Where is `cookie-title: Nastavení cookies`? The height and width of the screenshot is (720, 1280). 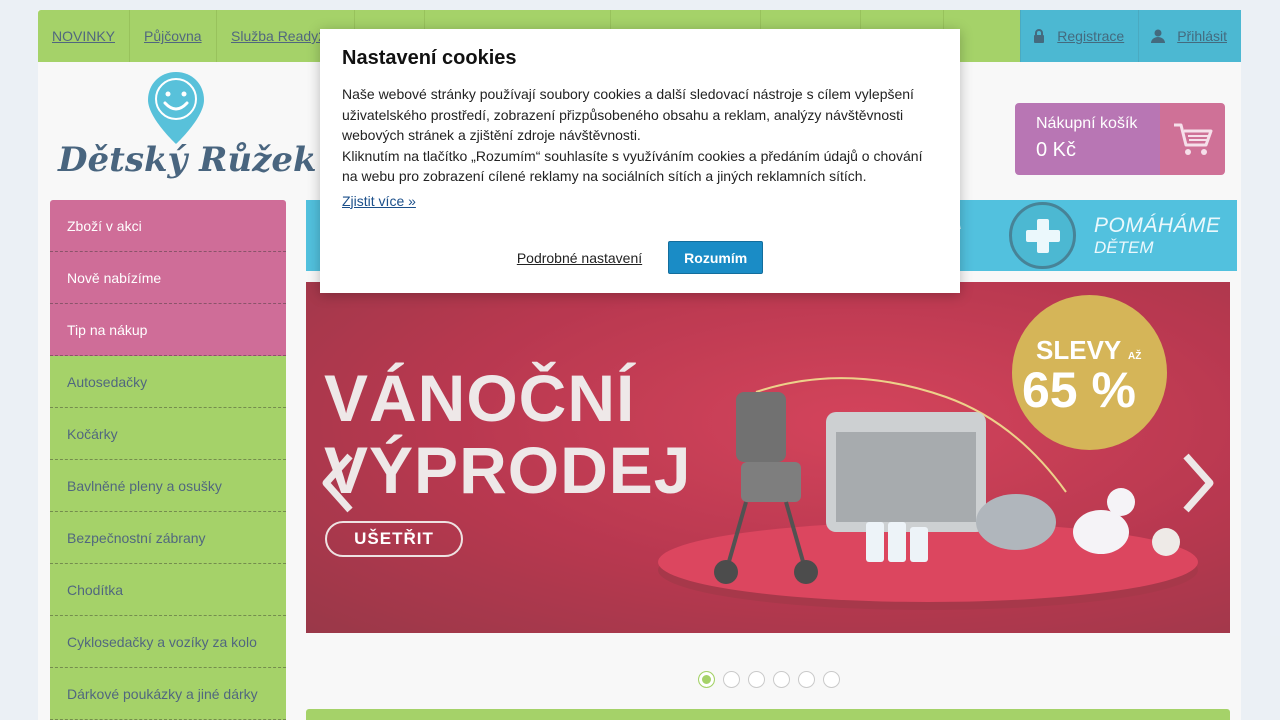 cookie-title: Nastavení cookies is located at coordinates (429, 58).